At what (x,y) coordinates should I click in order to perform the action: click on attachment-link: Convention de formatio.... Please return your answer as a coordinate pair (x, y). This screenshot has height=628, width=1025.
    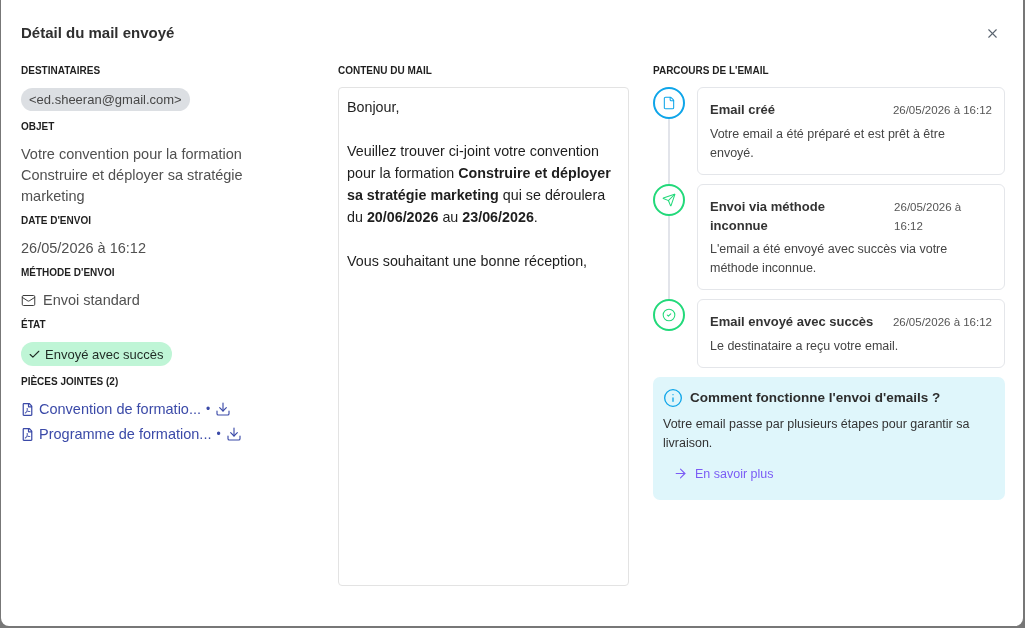
    Looking at the image, I should click on (111, 409).